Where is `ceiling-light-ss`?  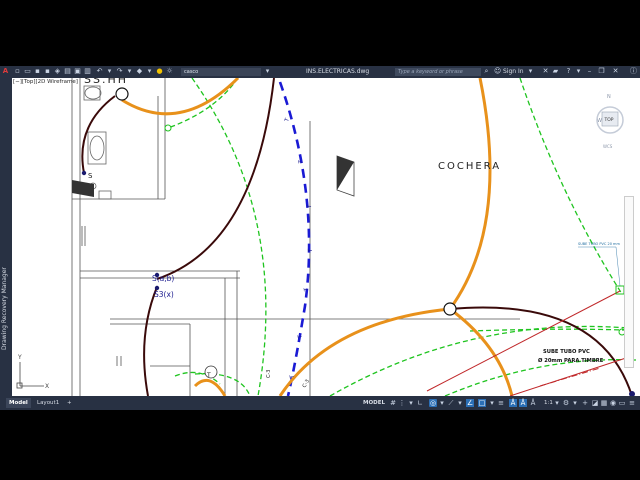 ceiling-light-ss is located at coordinates (122, 94).